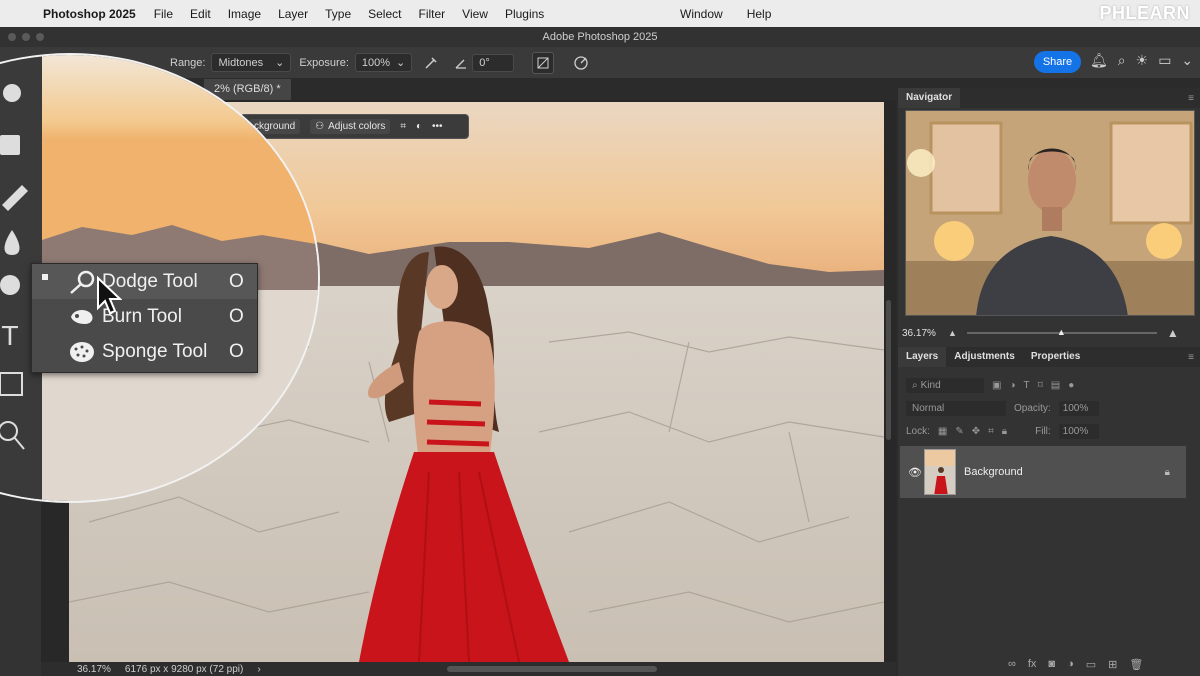 Image resolution: width=1200 pixels, height=676 pixels. Describe the element at coordinates (1004, 431) in the screenshot. I see `lock-all-icon: 🔒︎` at that location.